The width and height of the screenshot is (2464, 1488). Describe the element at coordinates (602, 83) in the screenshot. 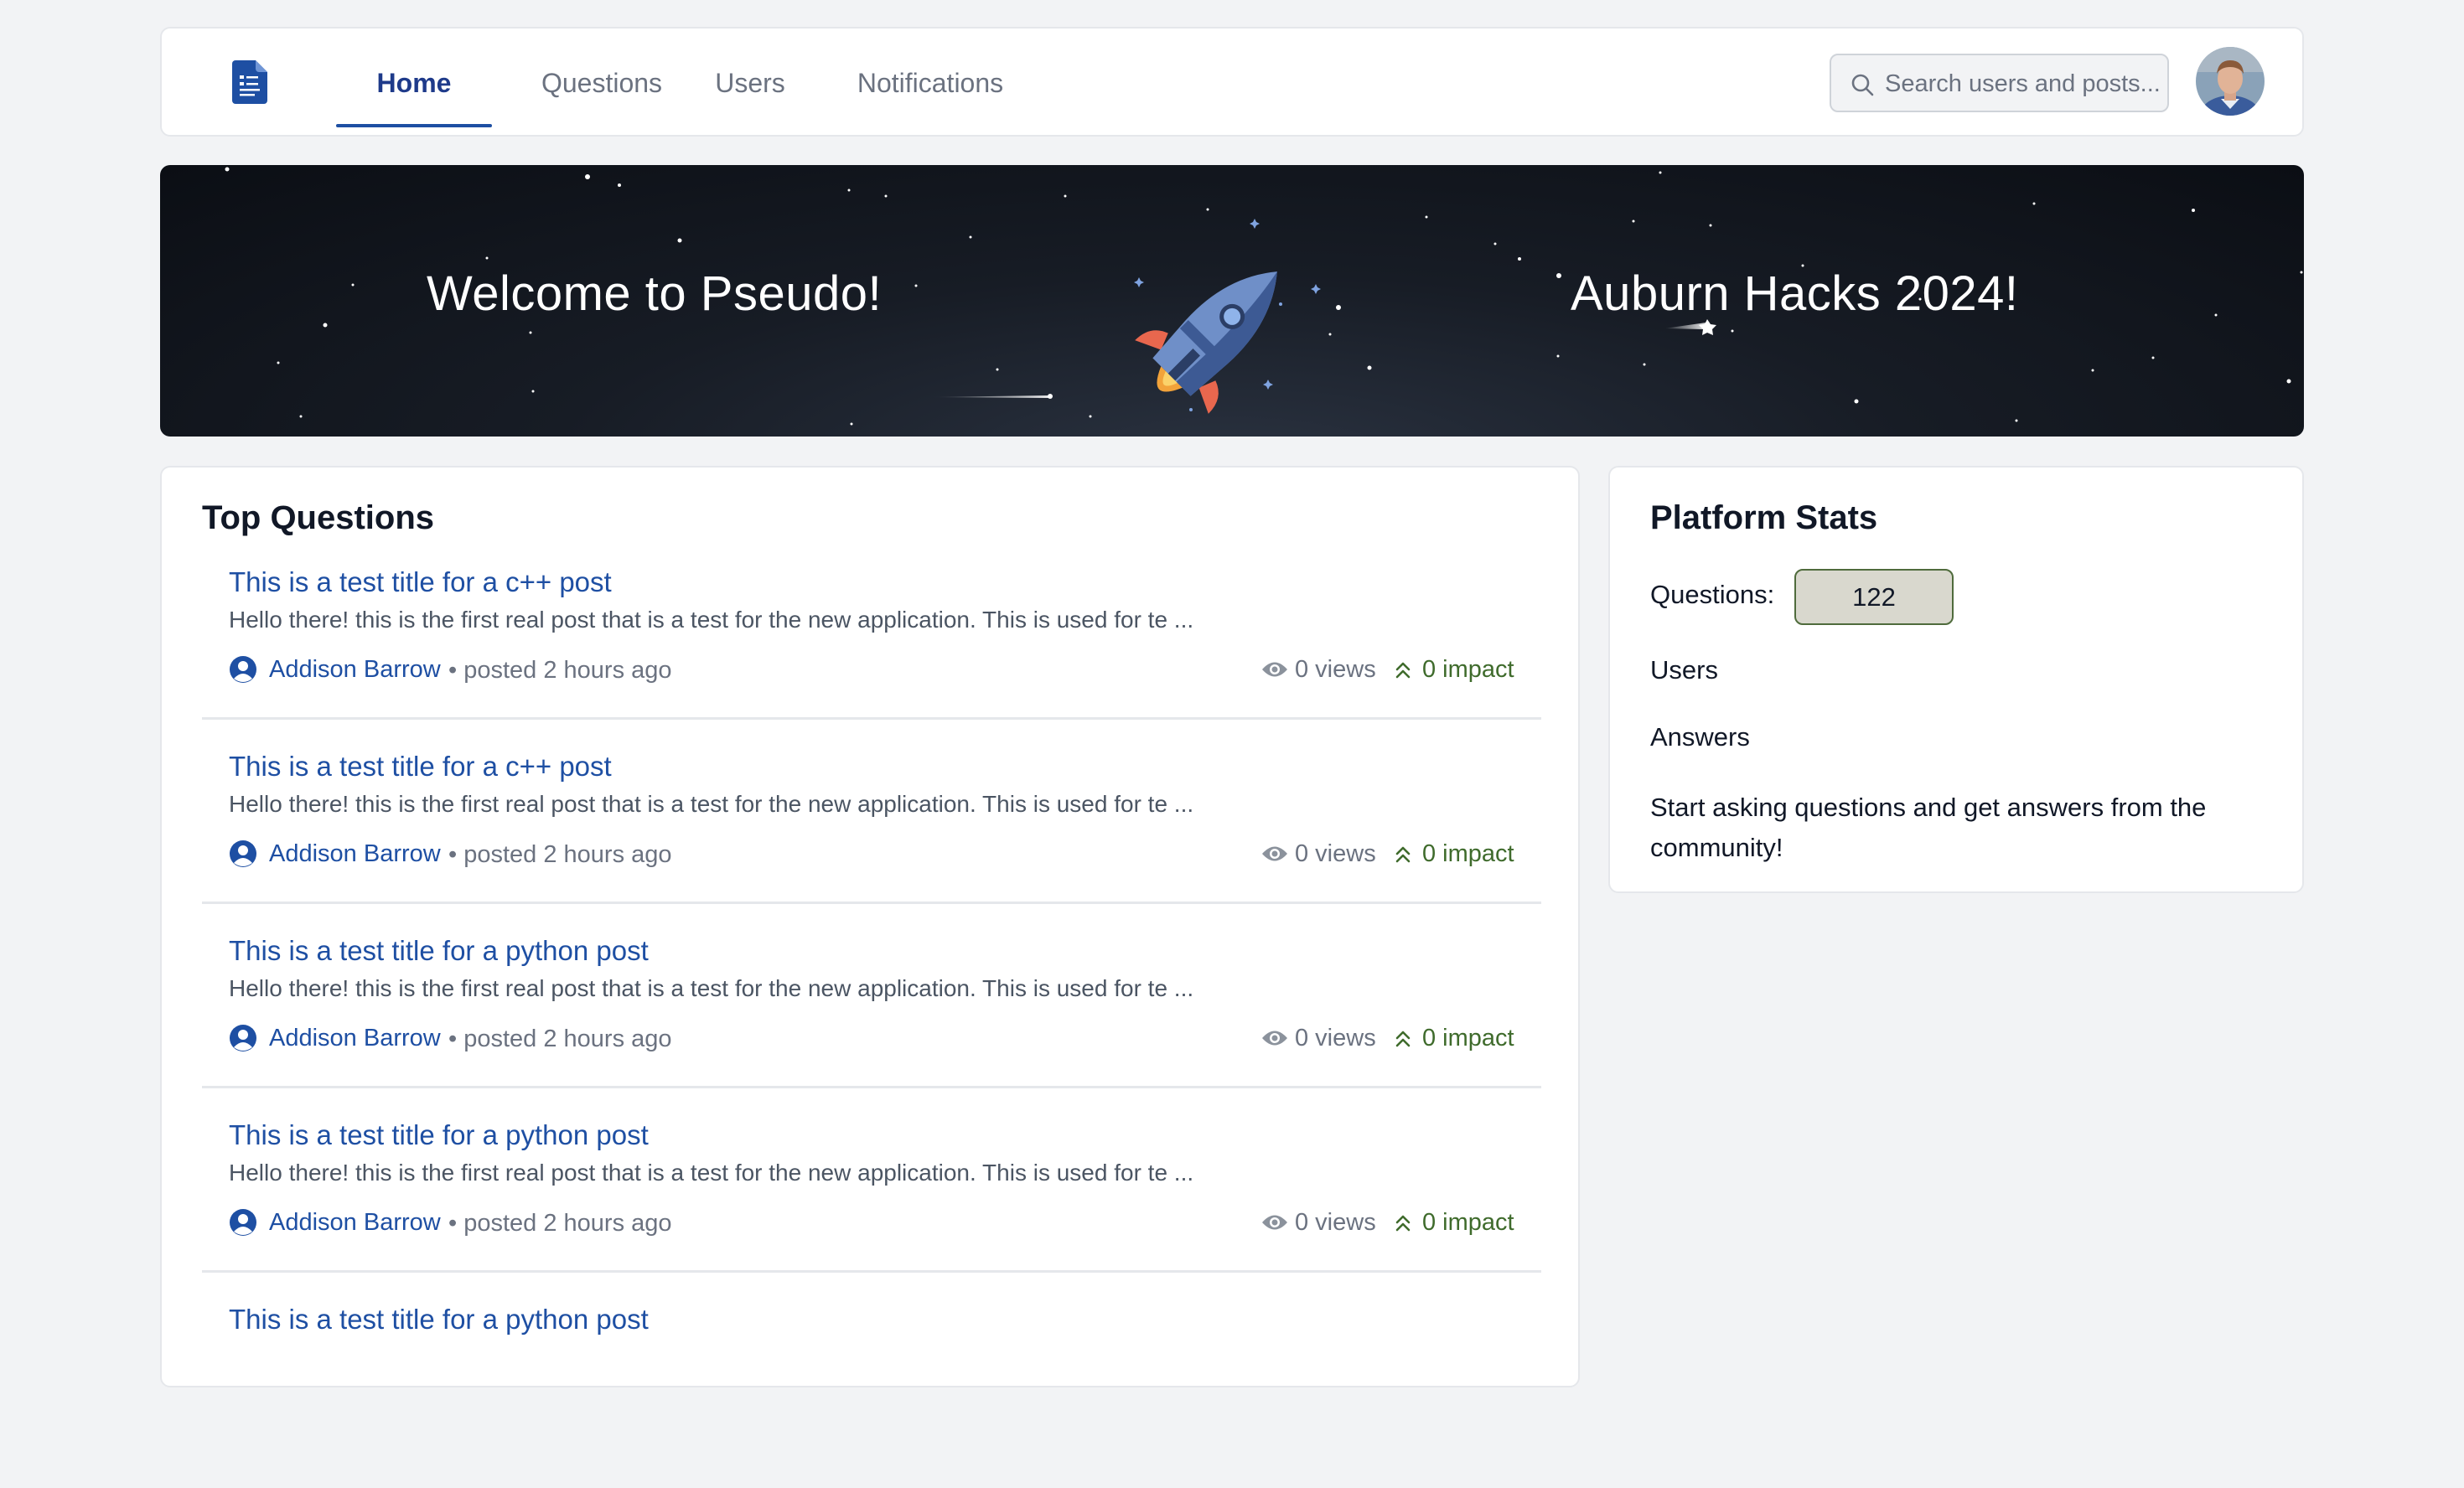

I see `tab-questions: Questions` at that location.